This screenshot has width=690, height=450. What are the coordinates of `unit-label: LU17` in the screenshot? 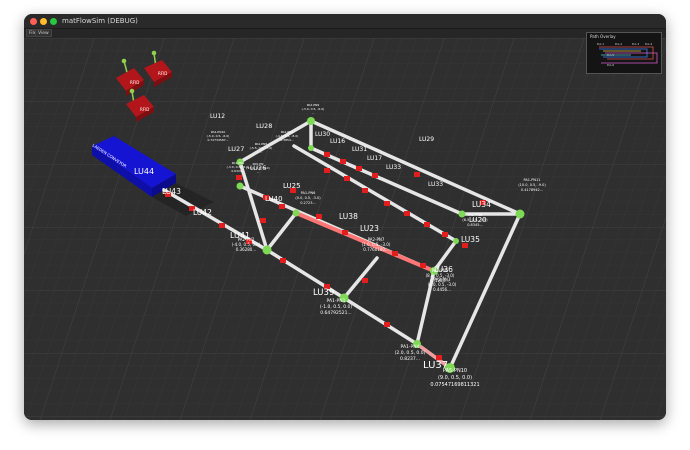 It's located at (374, 158).